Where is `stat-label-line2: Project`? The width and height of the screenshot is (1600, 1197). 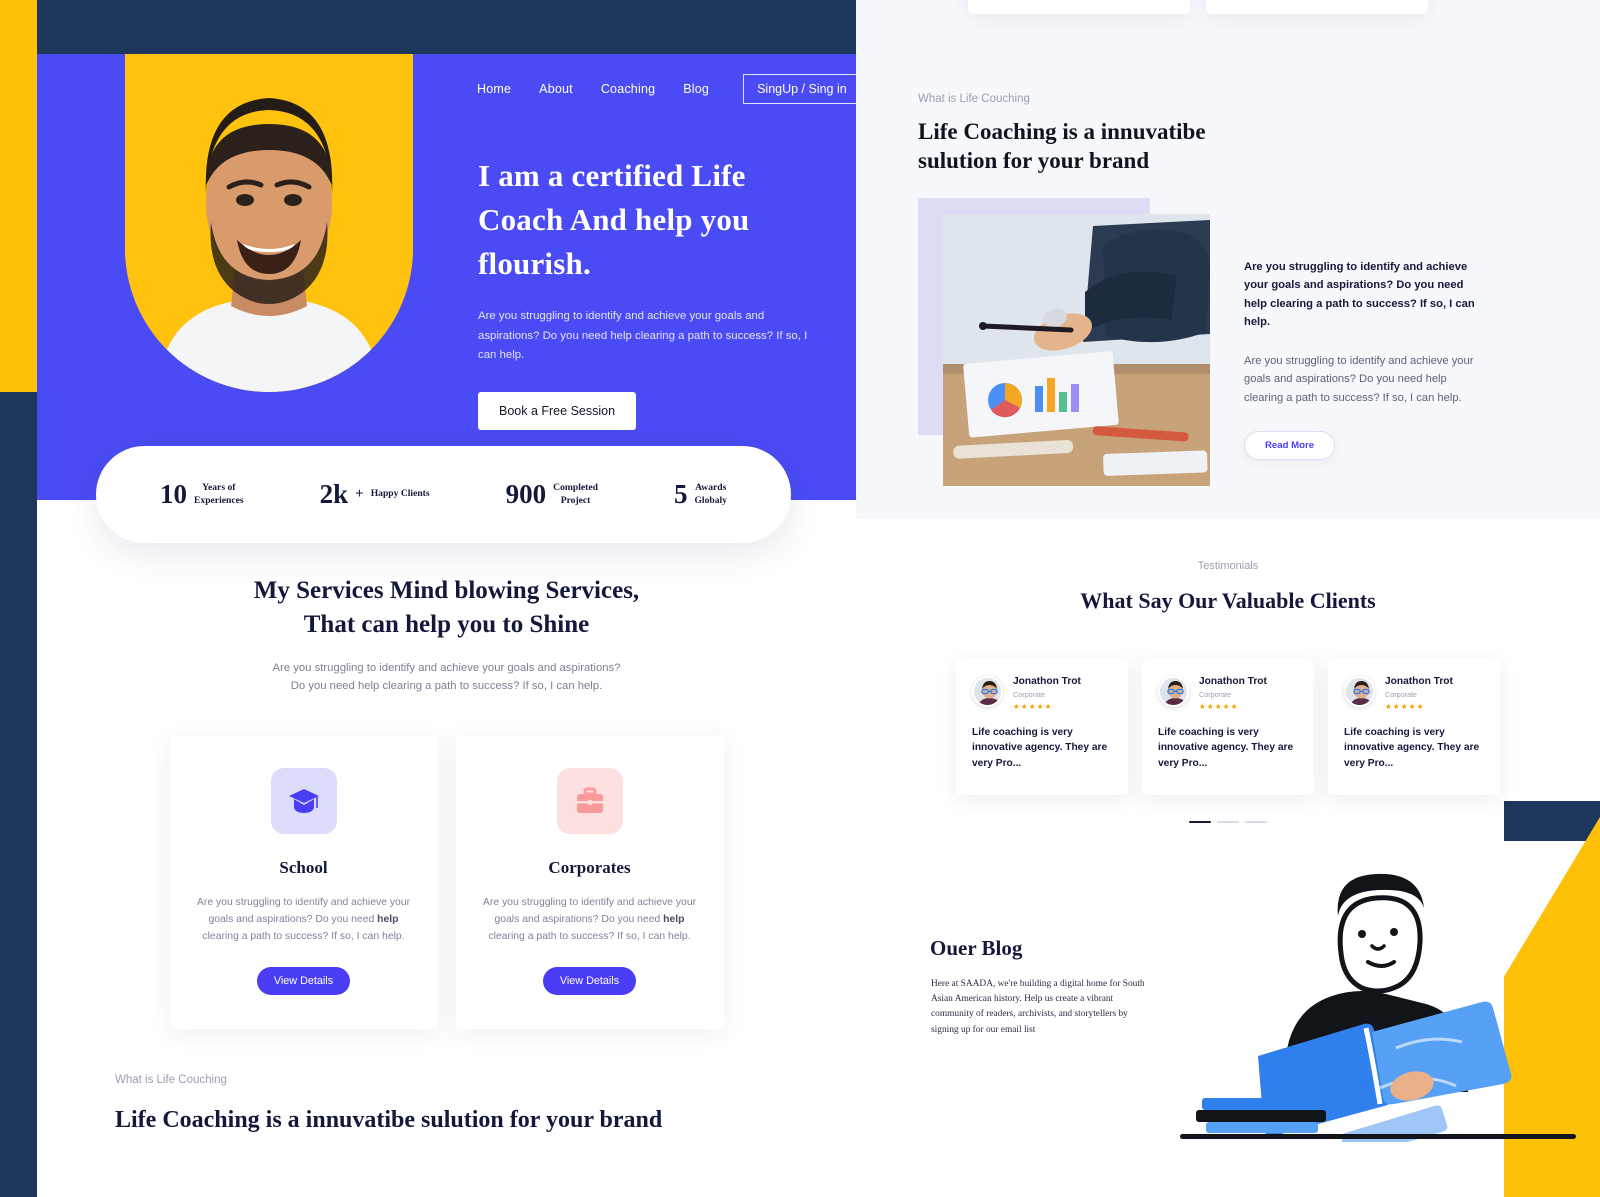
stat-label-line2: Project is located at coordinates (575, 500).